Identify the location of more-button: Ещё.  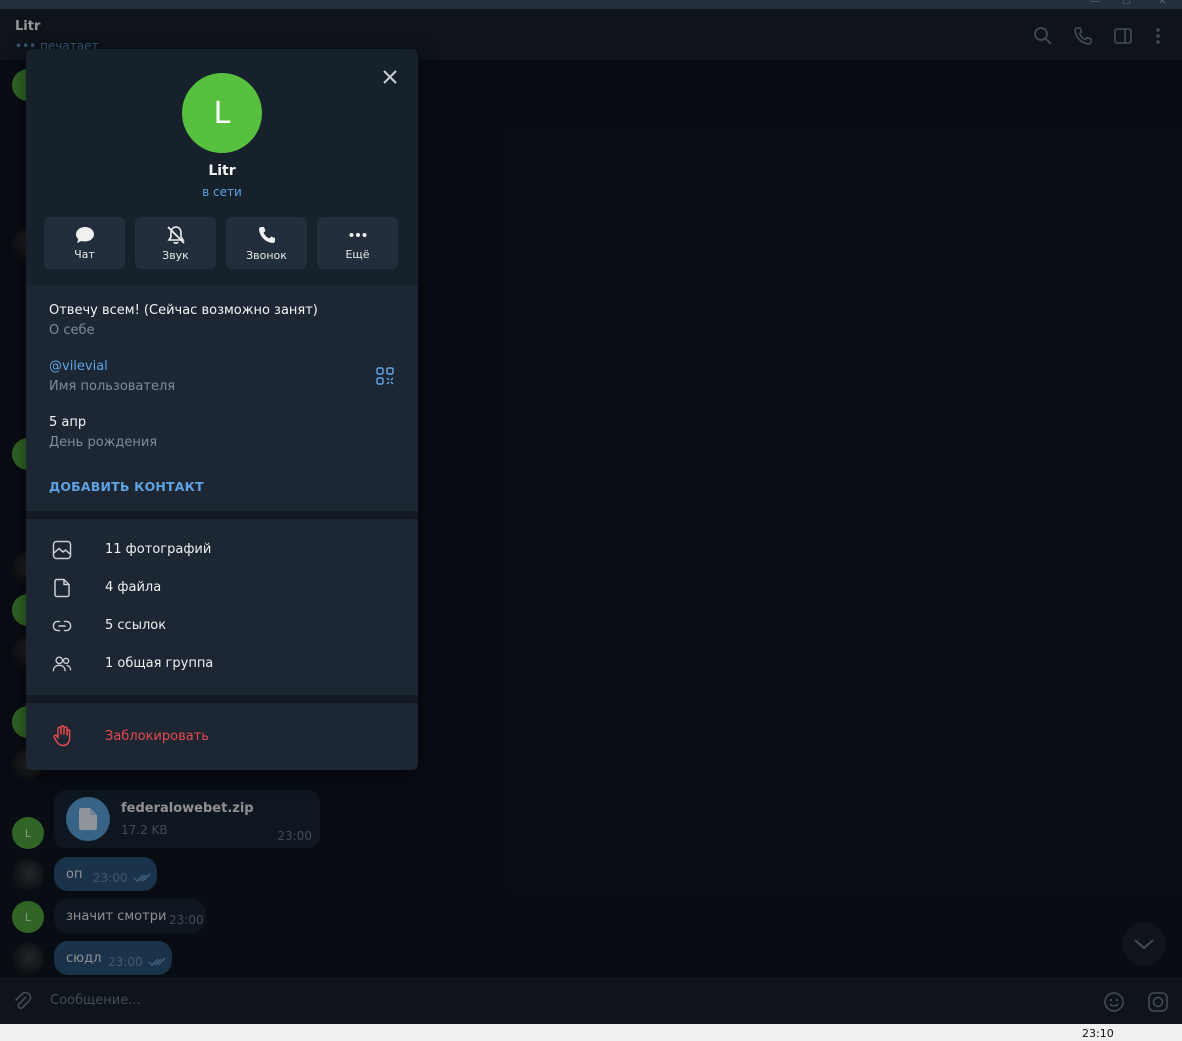
(357, 243).